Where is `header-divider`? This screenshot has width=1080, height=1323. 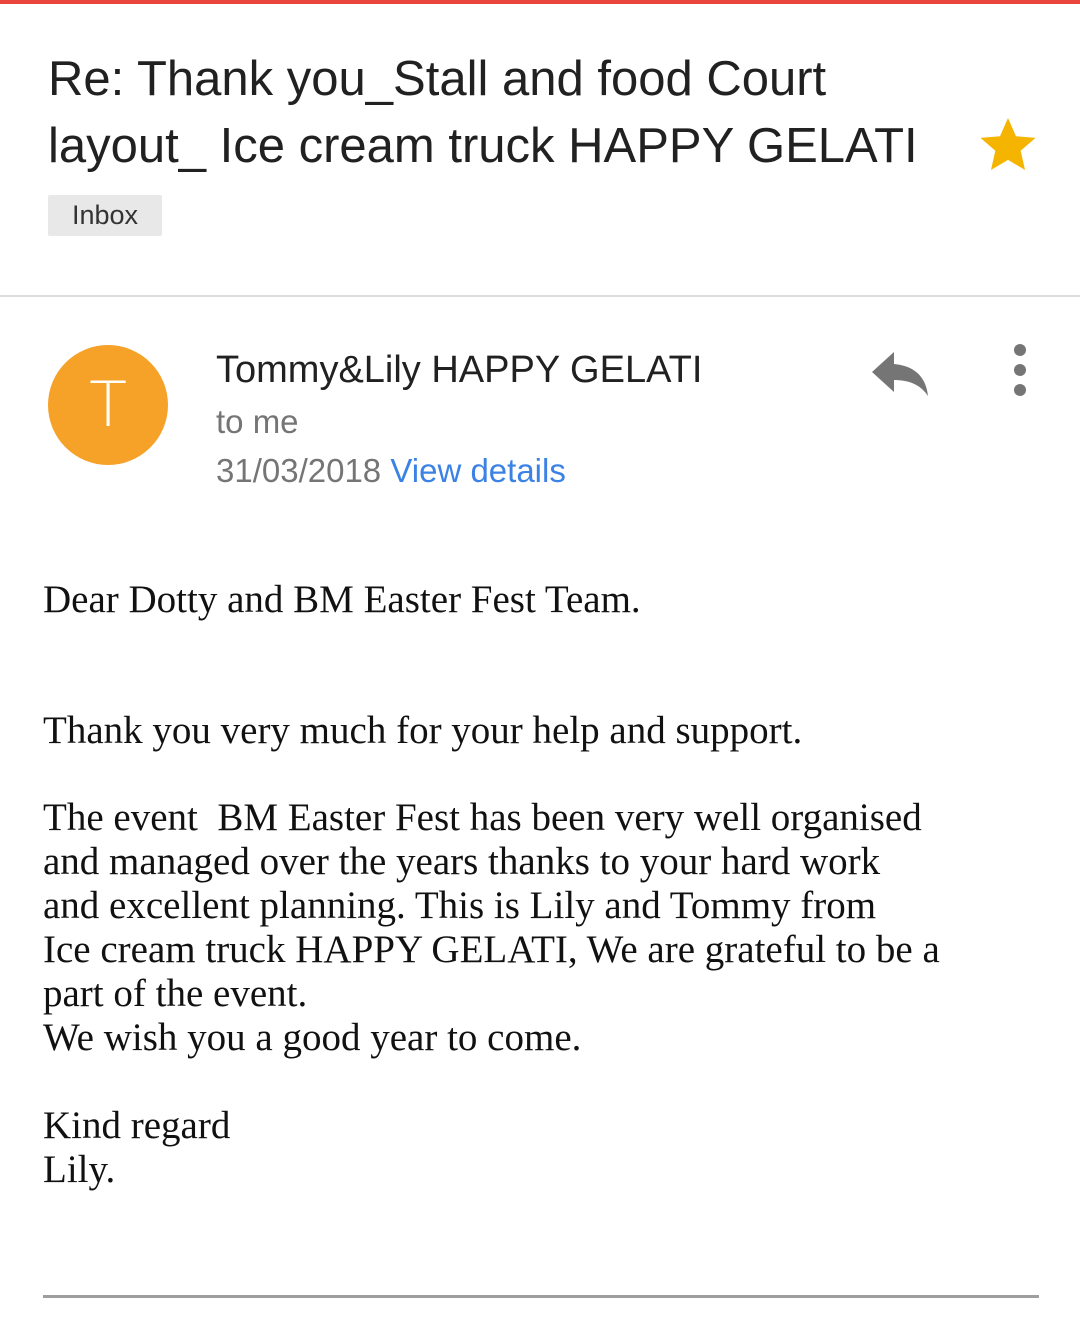 header-divider is located at coordinates (540, 296).